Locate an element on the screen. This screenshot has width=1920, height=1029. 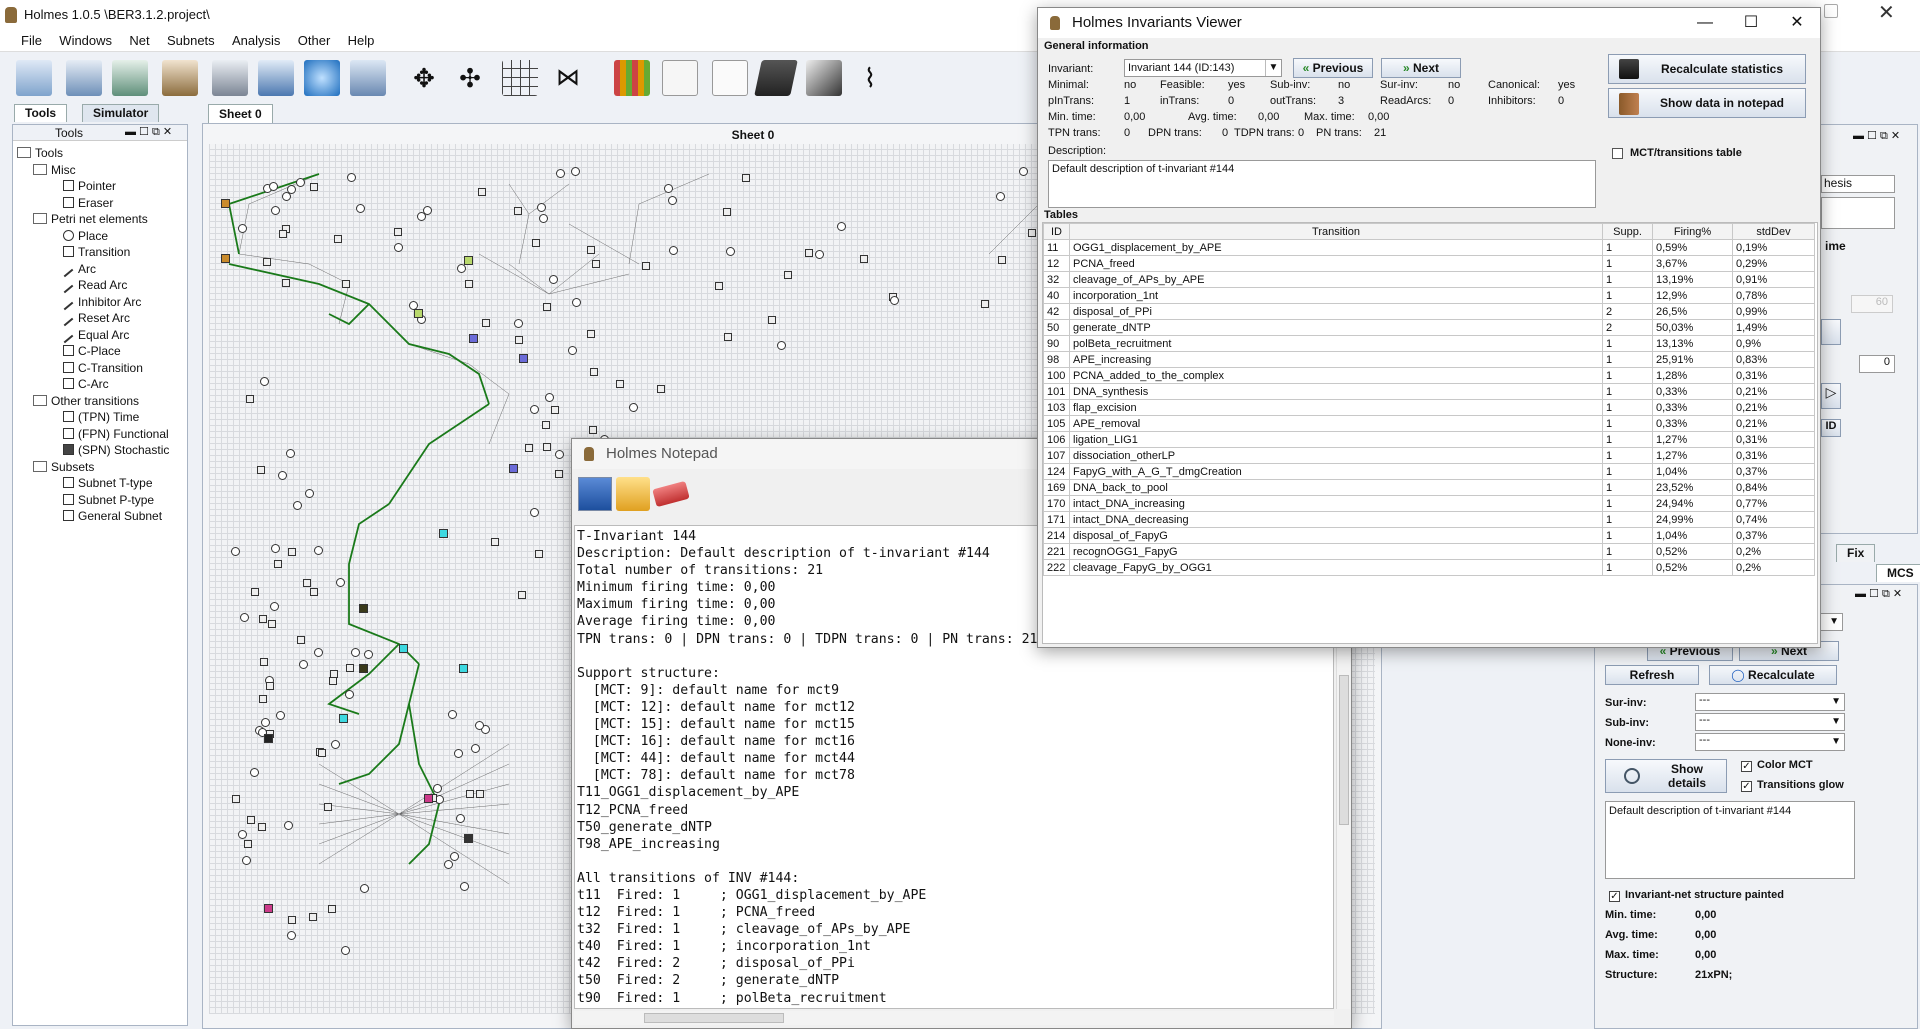
recalculate-button: ◯ Recalculate is located at coordinates (1773, 675).